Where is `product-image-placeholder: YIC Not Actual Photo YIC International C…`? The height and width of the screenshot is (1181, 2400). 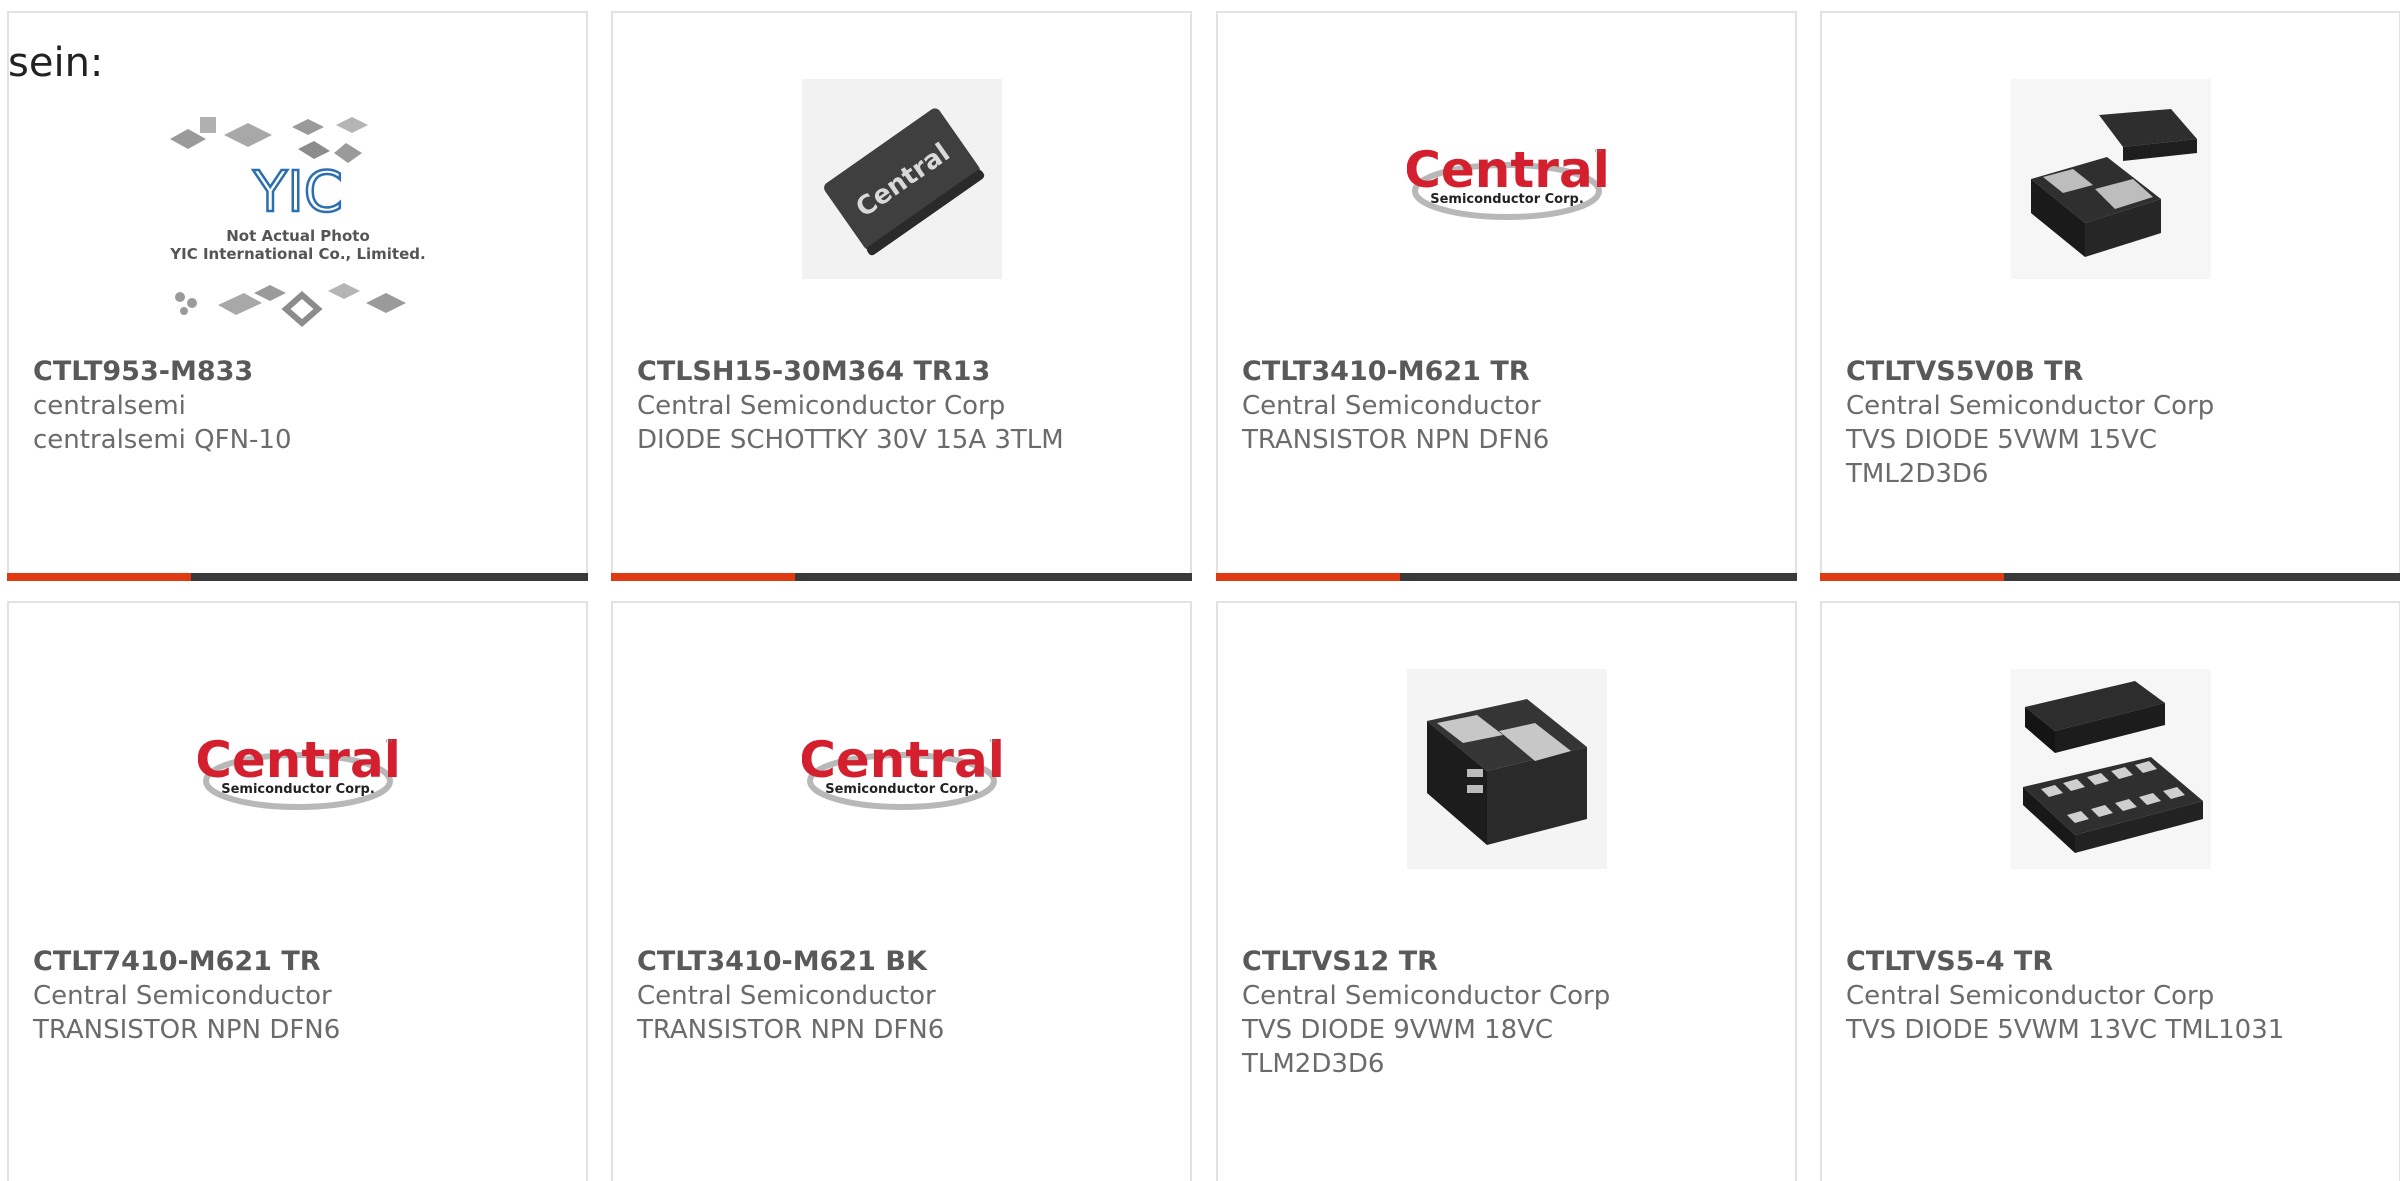 product-image-placeholder: YIC Not Actual Photo YIC International C… is located at coordinates (298, 219).